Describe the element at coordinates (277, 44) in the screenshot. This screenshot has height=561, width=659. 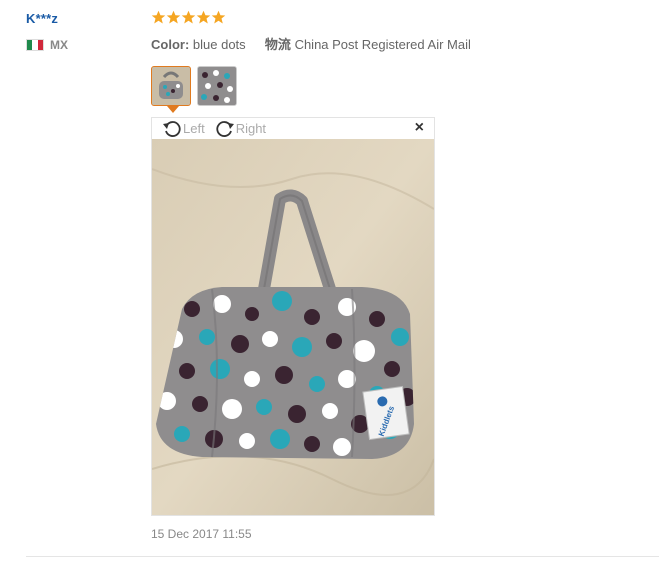
I see `shipping-label: 物流` at that location.